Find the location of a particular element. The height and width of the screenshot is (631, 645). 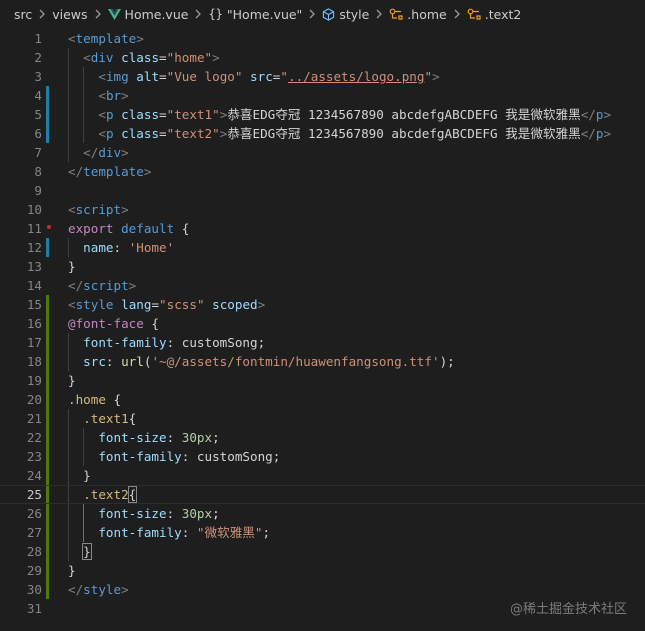

code-token: ; is located at coordinates (216, 513).